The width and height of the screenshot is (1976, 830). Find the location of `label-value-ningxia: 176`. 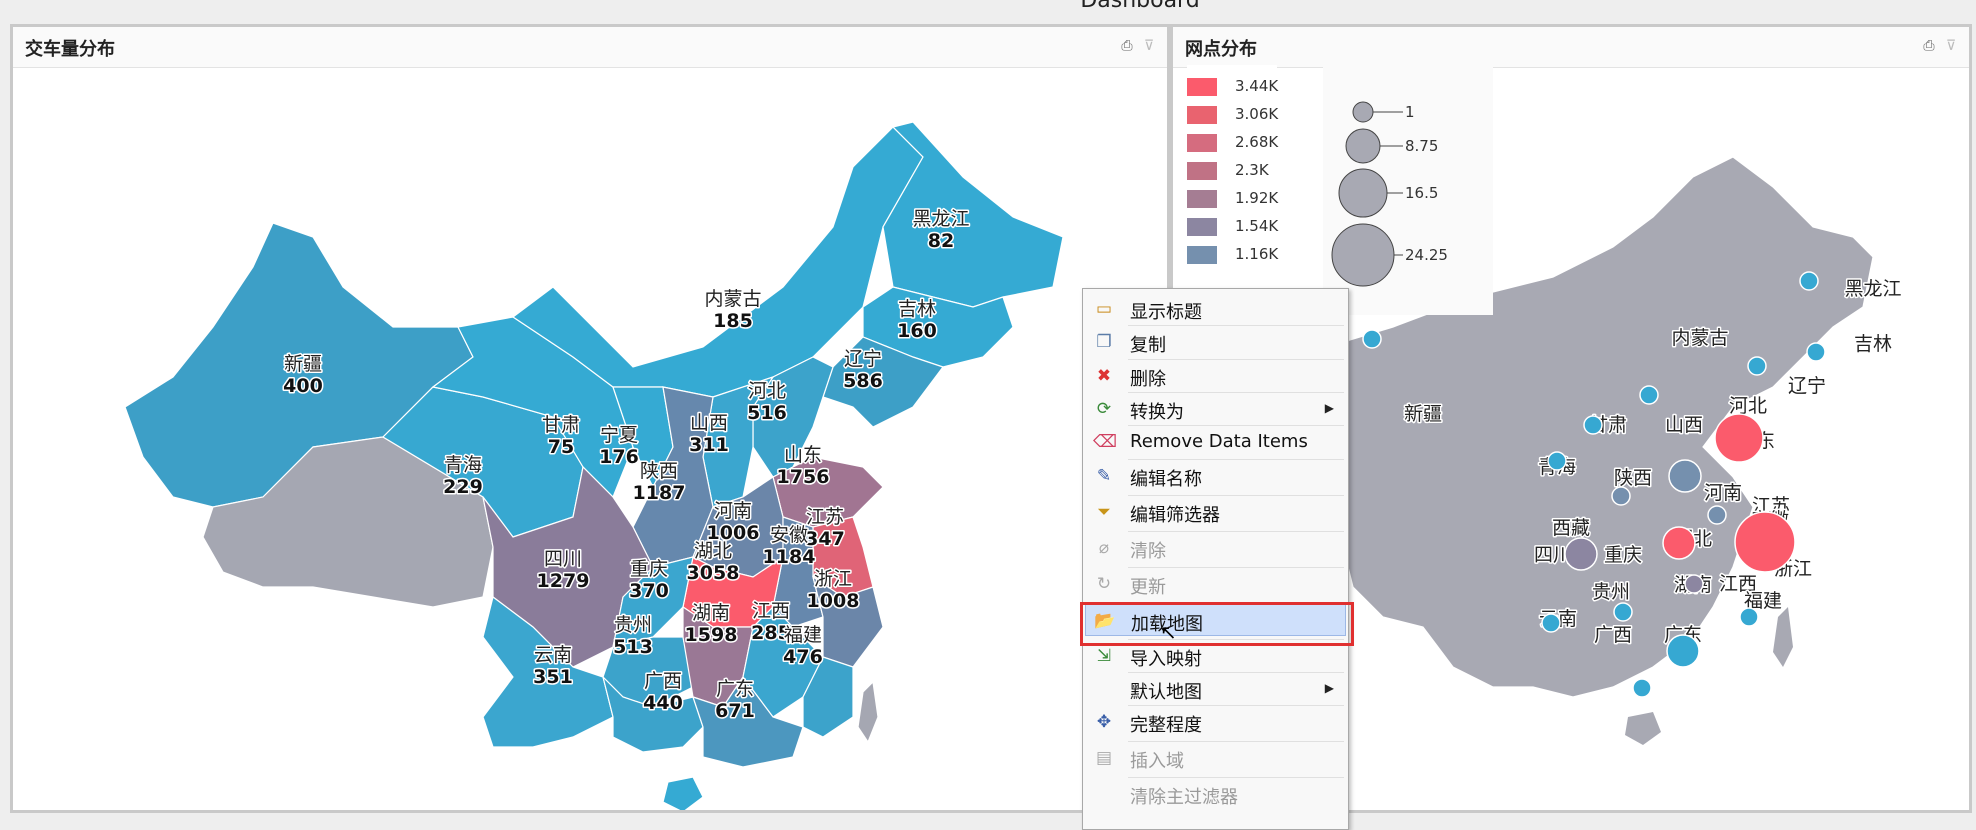

label-value-ningxia: 176 is located at coordinates (619, 457).